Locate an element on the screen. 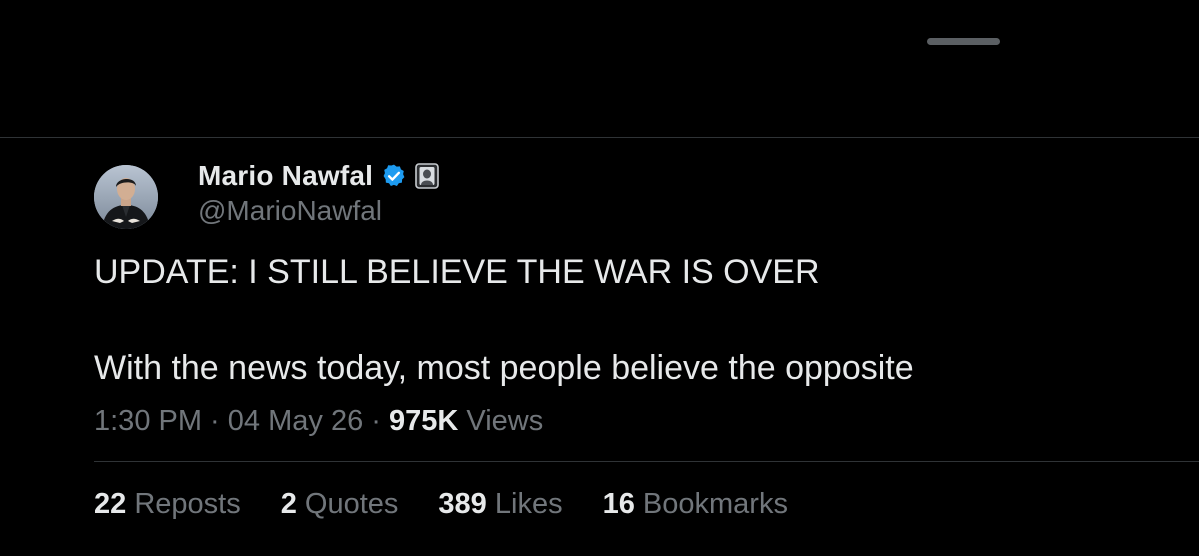 The width and height of the screenshot is (1199, 556). reposts-label: Reposts is located at coordinates (183, 504).